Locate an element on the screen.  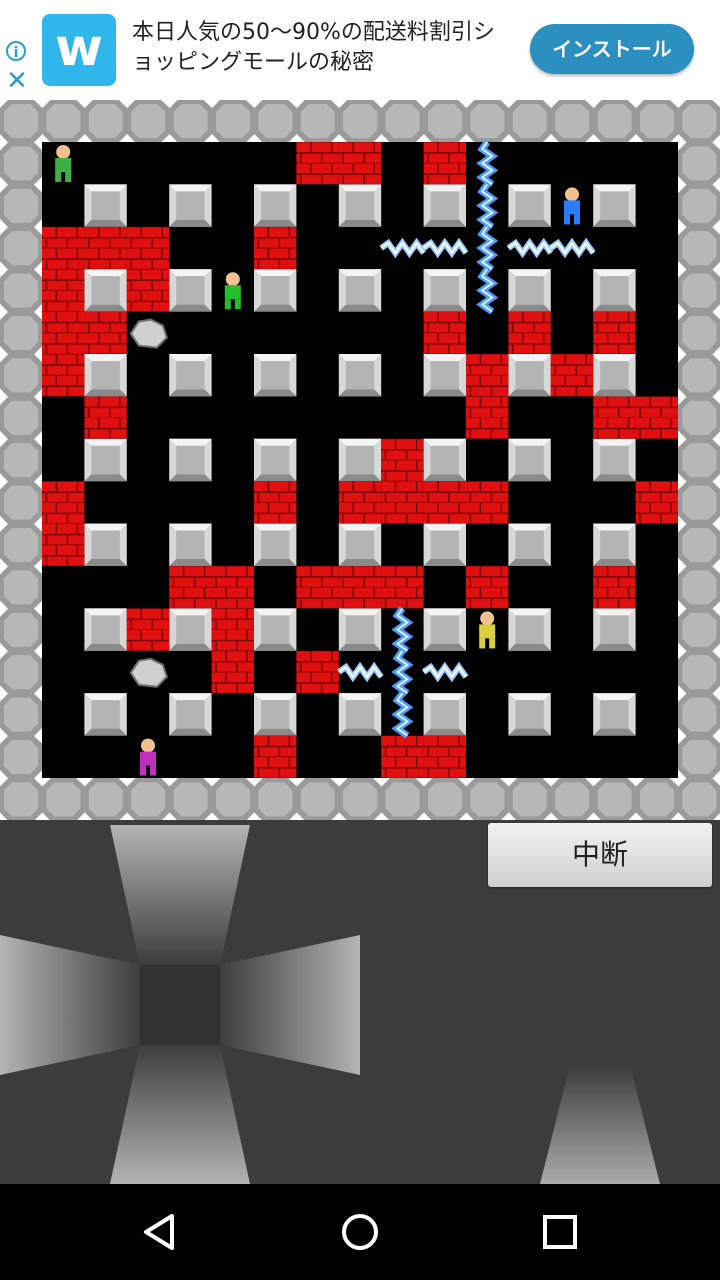
yellow-elf-enemy-head is located at coordinates (487, 618).